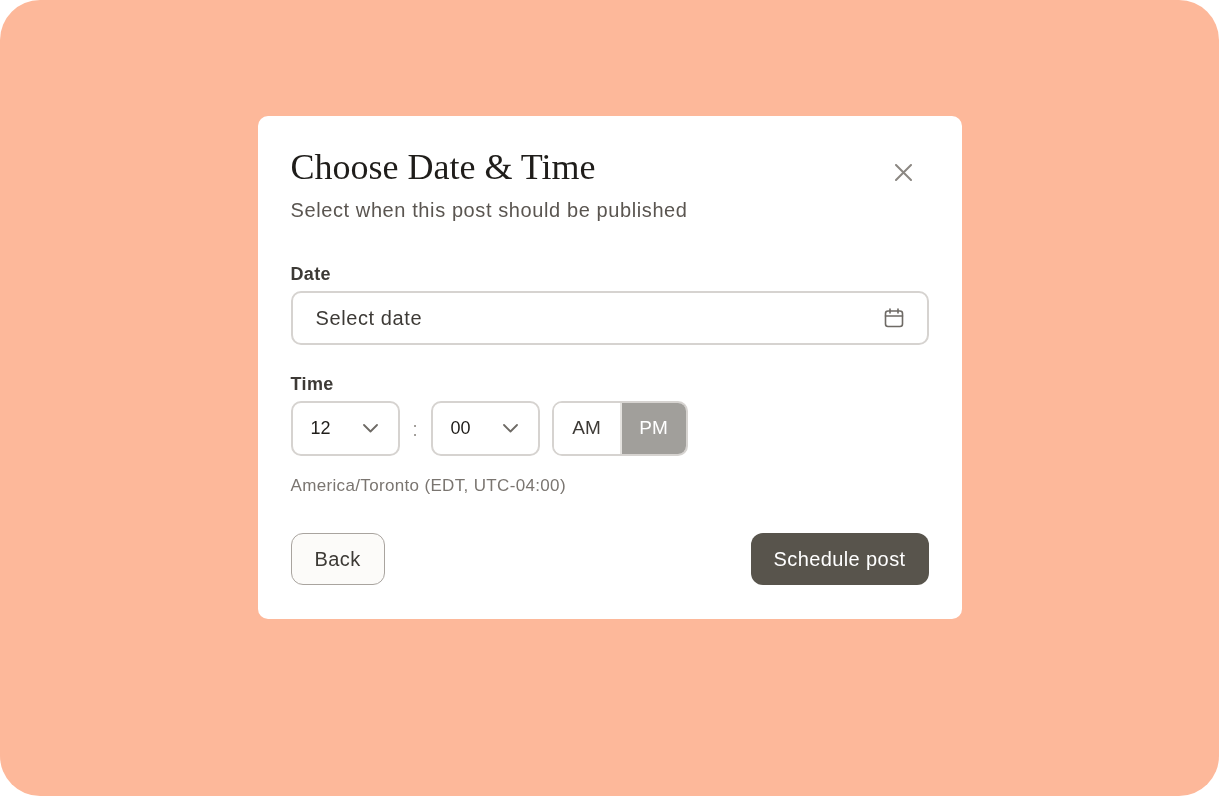 The width and height of the screenshot is (1219, 796). I want to click on dialog-subtitle: Select when this post should be published, so click(489, 210).